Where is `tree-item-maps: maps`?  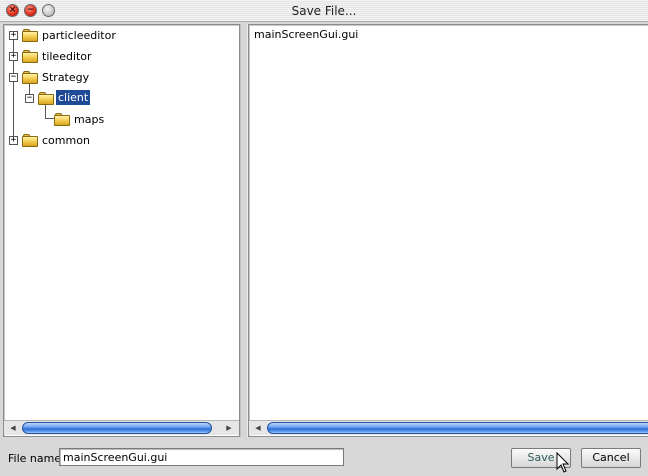 tree-item-maps: maps is located at coordinates (104, 120).